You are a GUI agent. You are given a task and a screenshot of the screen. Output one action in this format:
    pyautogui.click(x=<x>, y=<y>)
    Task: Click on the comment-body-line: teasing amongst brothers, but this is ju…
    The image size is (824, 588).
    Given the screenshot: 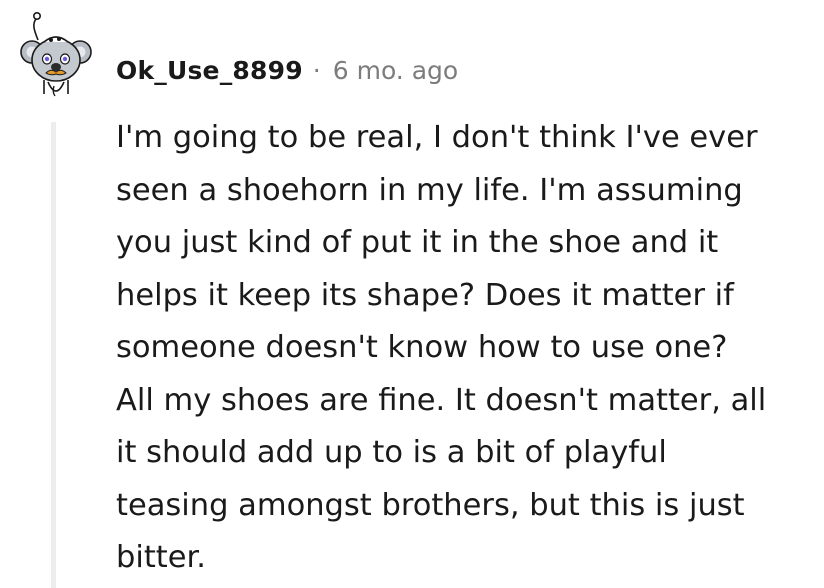 What is the action you would take?
    pyautogui.click(x=430, y=505)
    